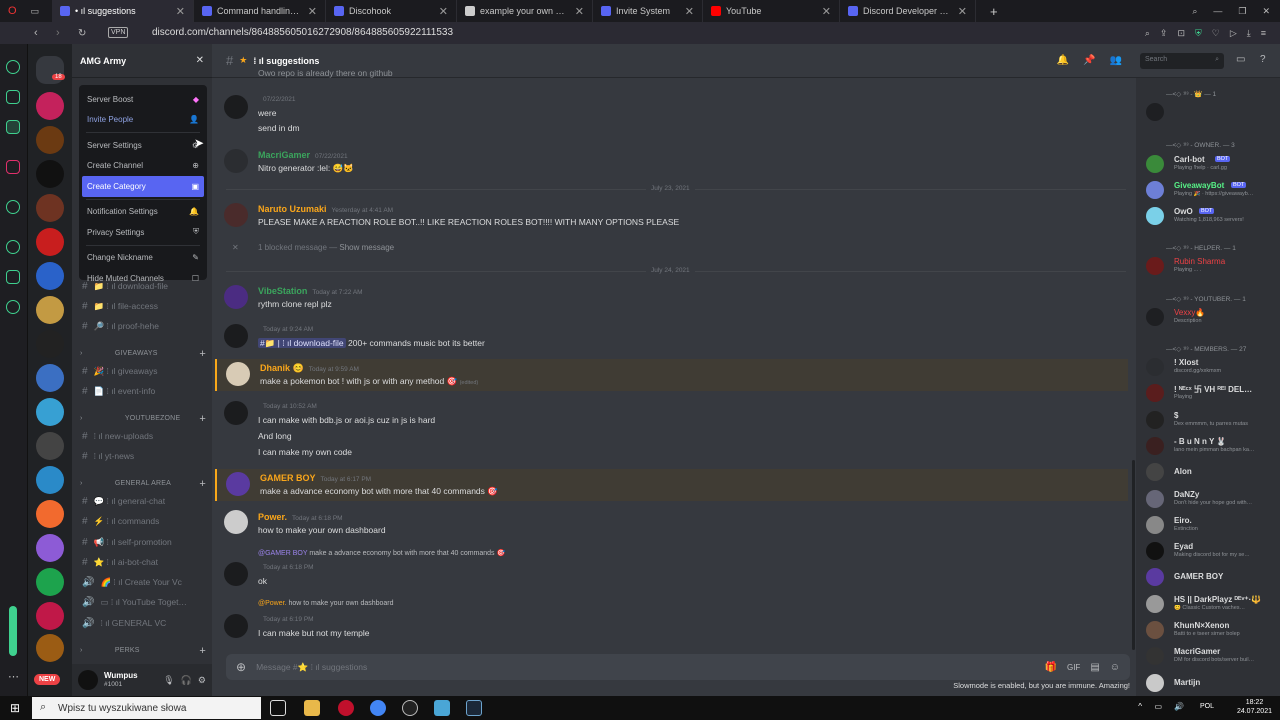  I want to click on close-window-button: ✕, so click(1266, 11).